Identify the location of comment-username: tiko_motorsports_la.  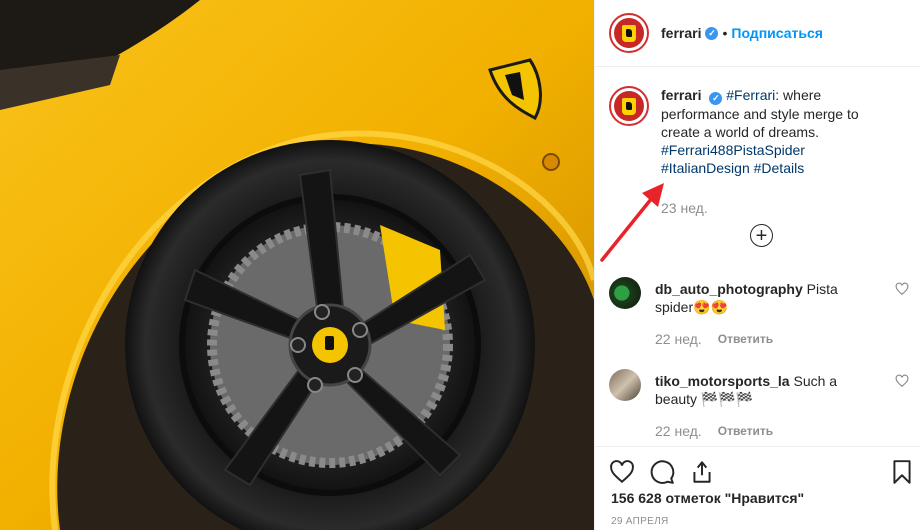
(722, 381).